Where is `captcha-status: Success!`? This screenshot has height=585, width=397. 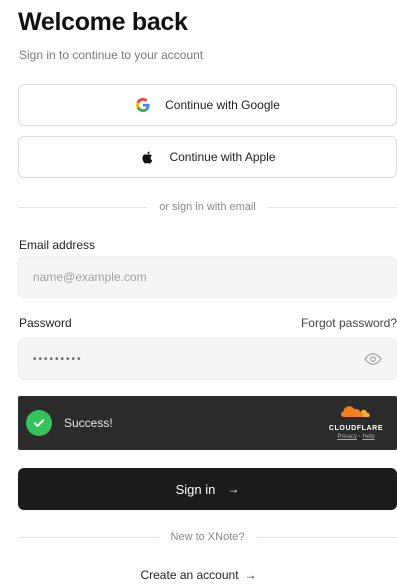
captcha-status: Success! is located at coordinates (88, 423).